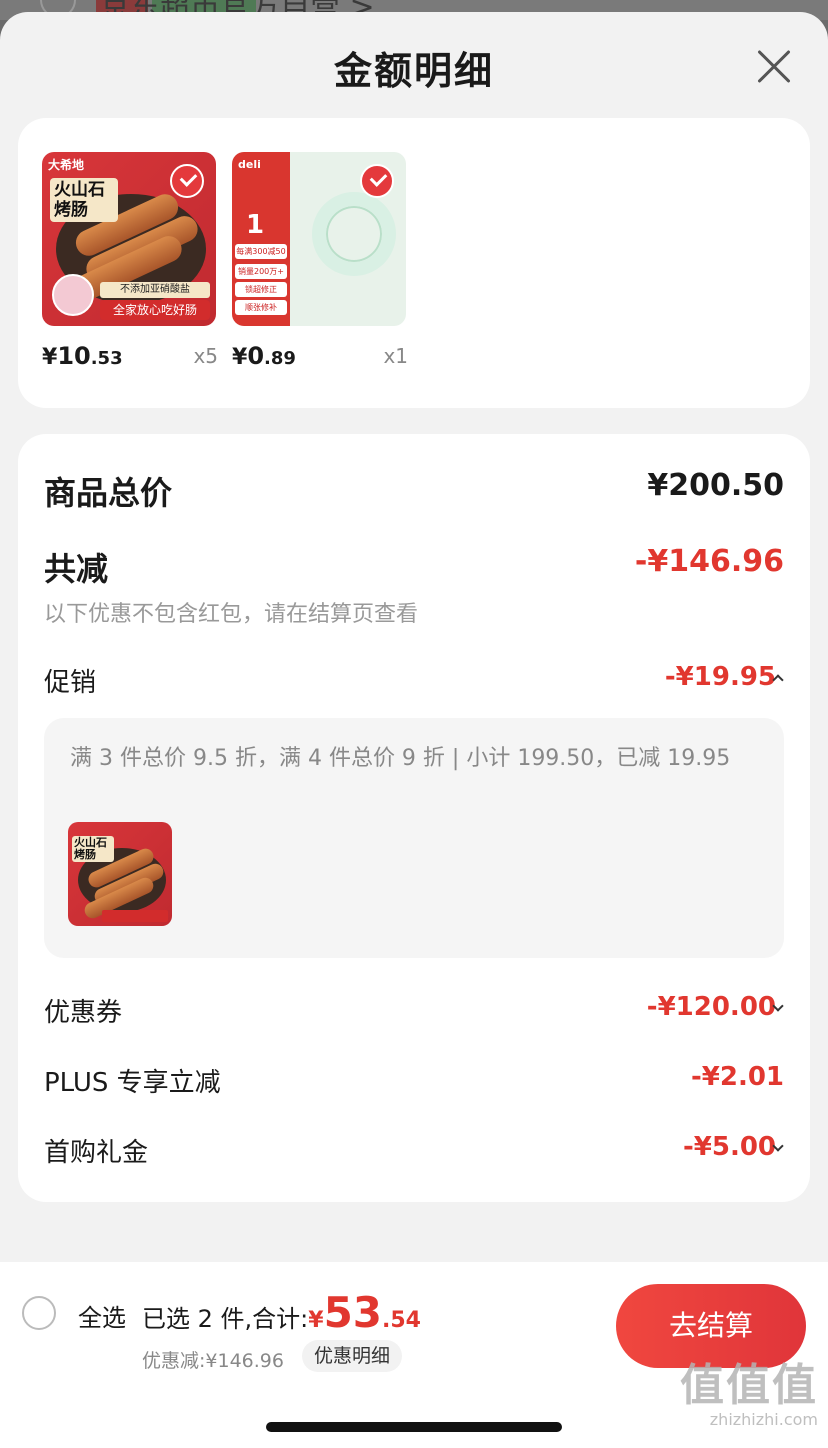 The height and width of the screenshot is (1448, 828). What do you see at coordinates (711, 1326) in the screenshot?
I see `checkout-button: 去结算` at bounding box center [711, 1326].